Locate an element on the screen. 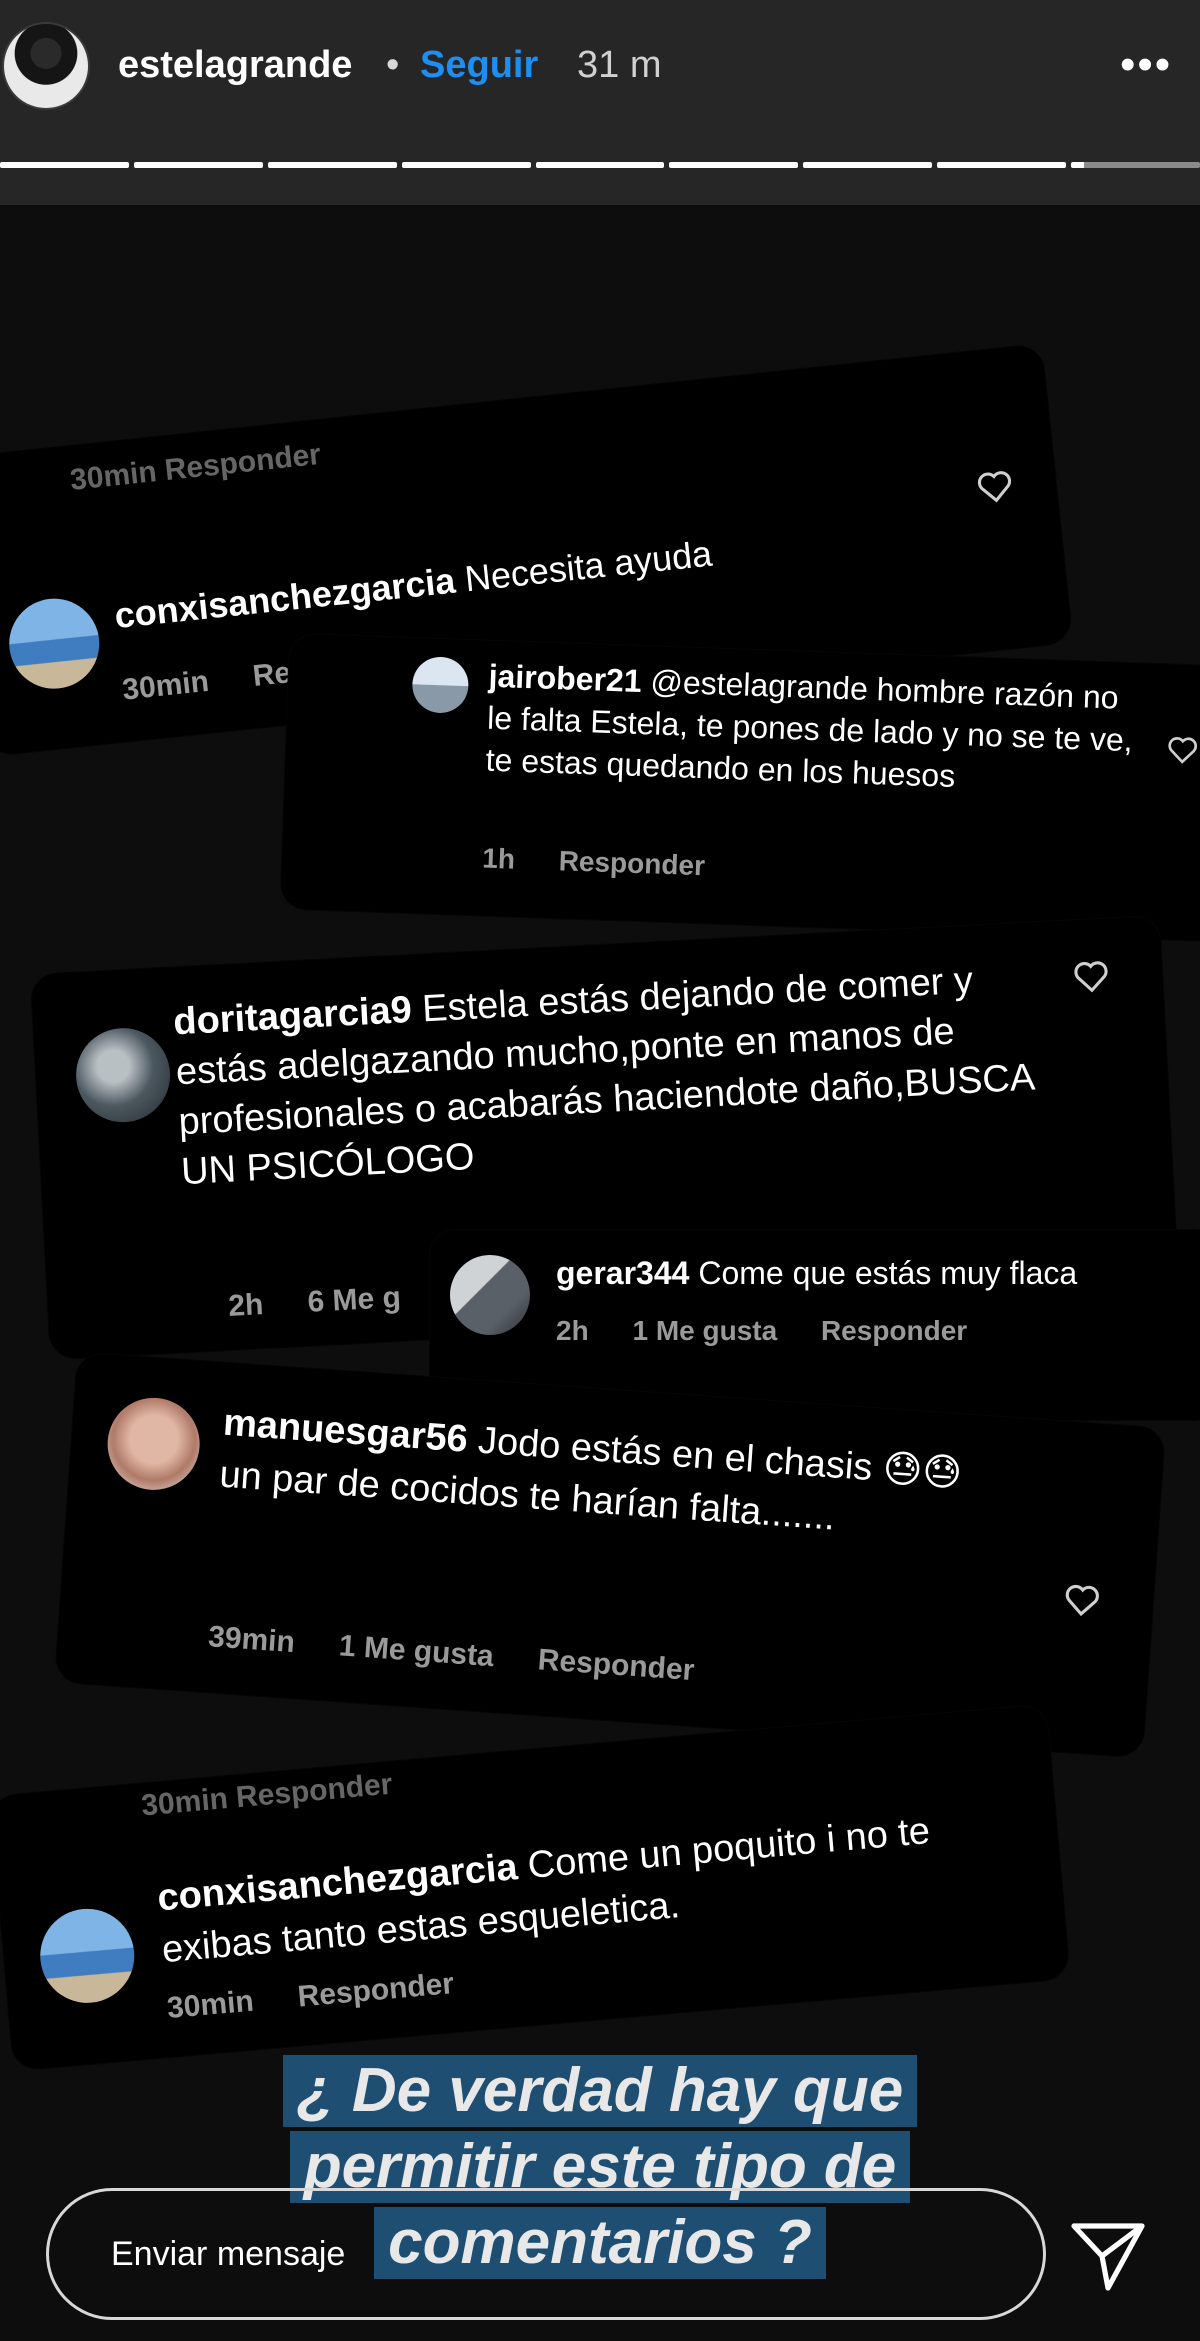 The width and height of the screenshot is (1200, 2341). comment-username: gerar344 is located at coordinates (622, 1273).